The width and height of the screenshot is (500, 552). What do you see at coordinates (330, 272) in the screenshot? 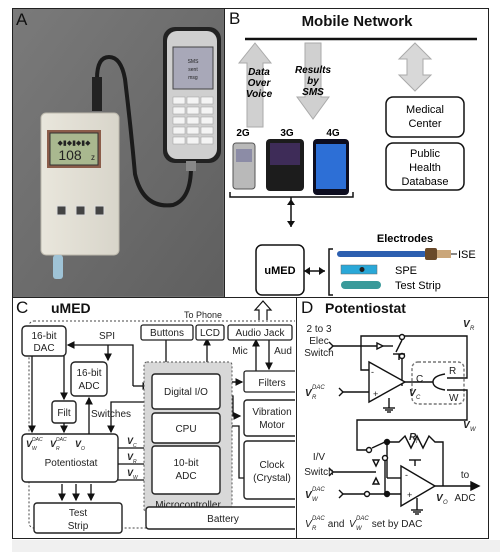
I see `electrodes-bracket` at bounding box center [330, 272].